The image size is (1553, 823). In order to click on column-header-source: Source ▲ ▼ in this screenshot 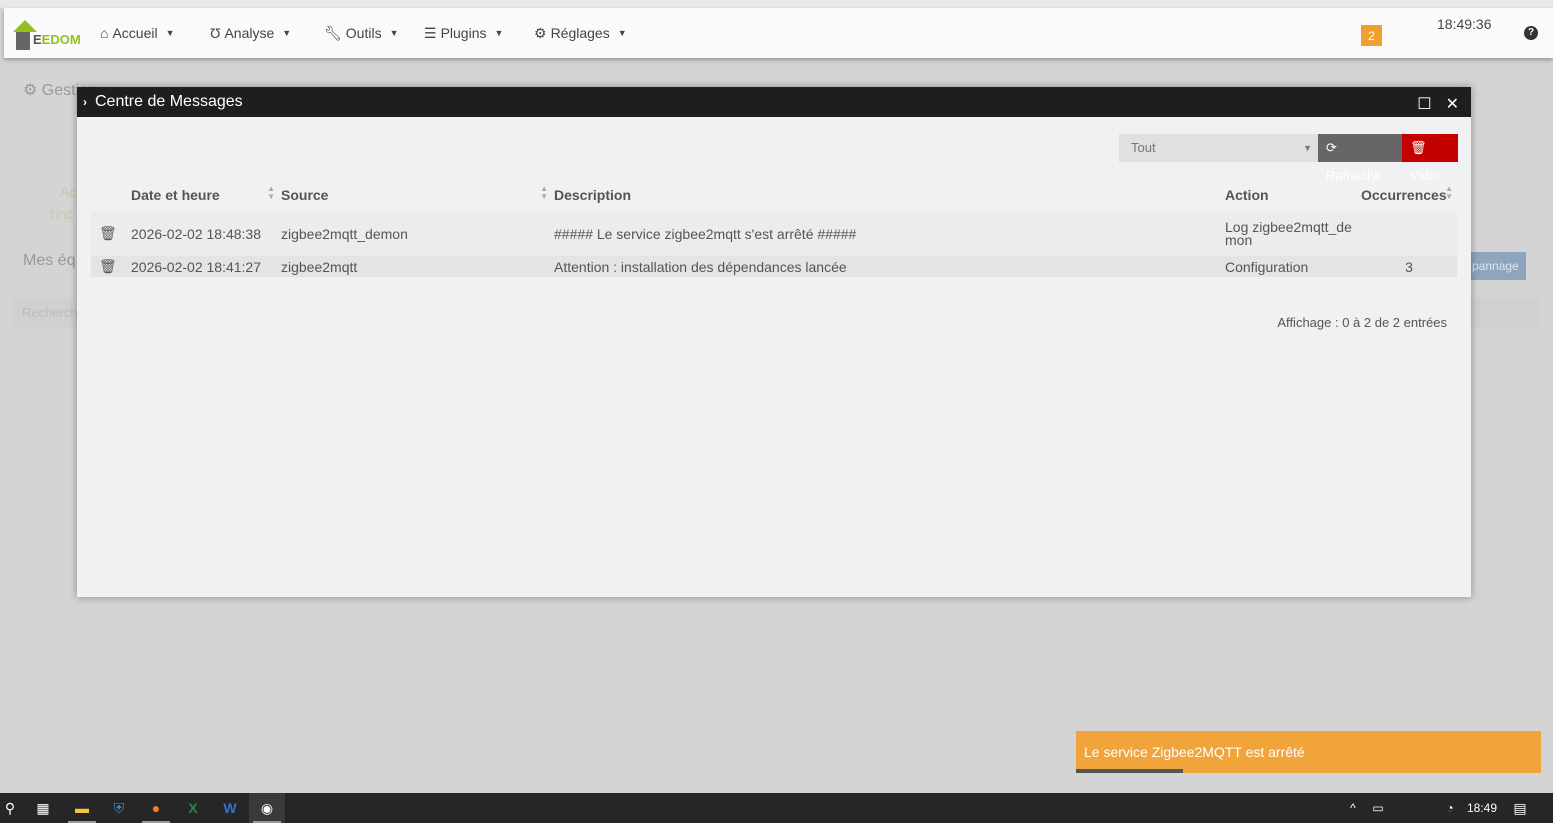, I will do `click(415, 195)`.